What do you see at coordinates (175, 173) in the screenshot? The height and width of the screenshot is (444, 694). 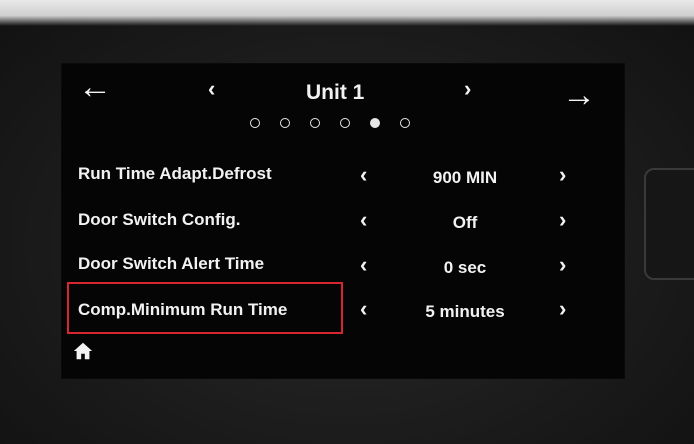 I see `setting-label-run-time-adapt-defrost: Run Time Adapt.Defrost` at bounding box center [175, 173].